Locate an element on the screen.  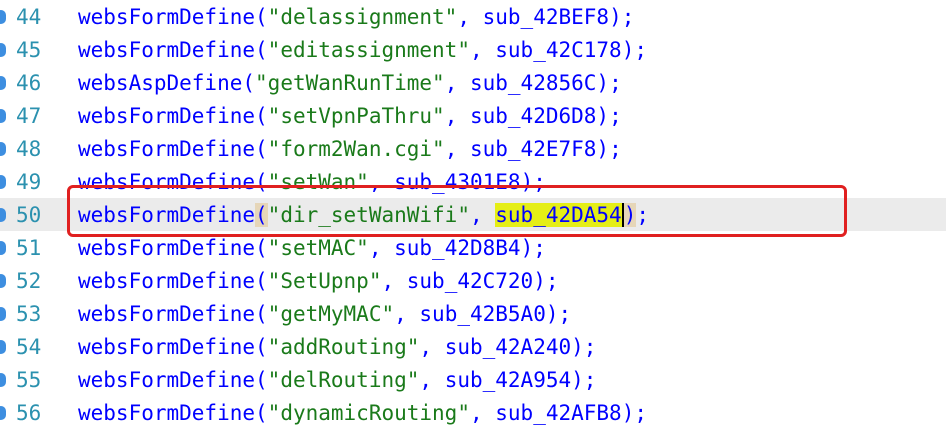
line-number: 44 is located at coordinates (29, 17).